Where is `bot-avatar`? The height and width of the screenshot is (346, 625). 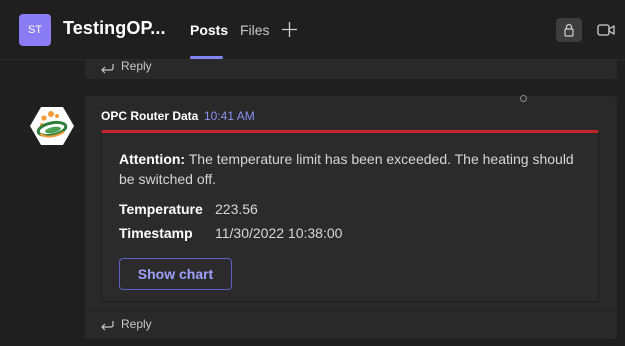 bot-avatar is located at coordinates (52, 126).